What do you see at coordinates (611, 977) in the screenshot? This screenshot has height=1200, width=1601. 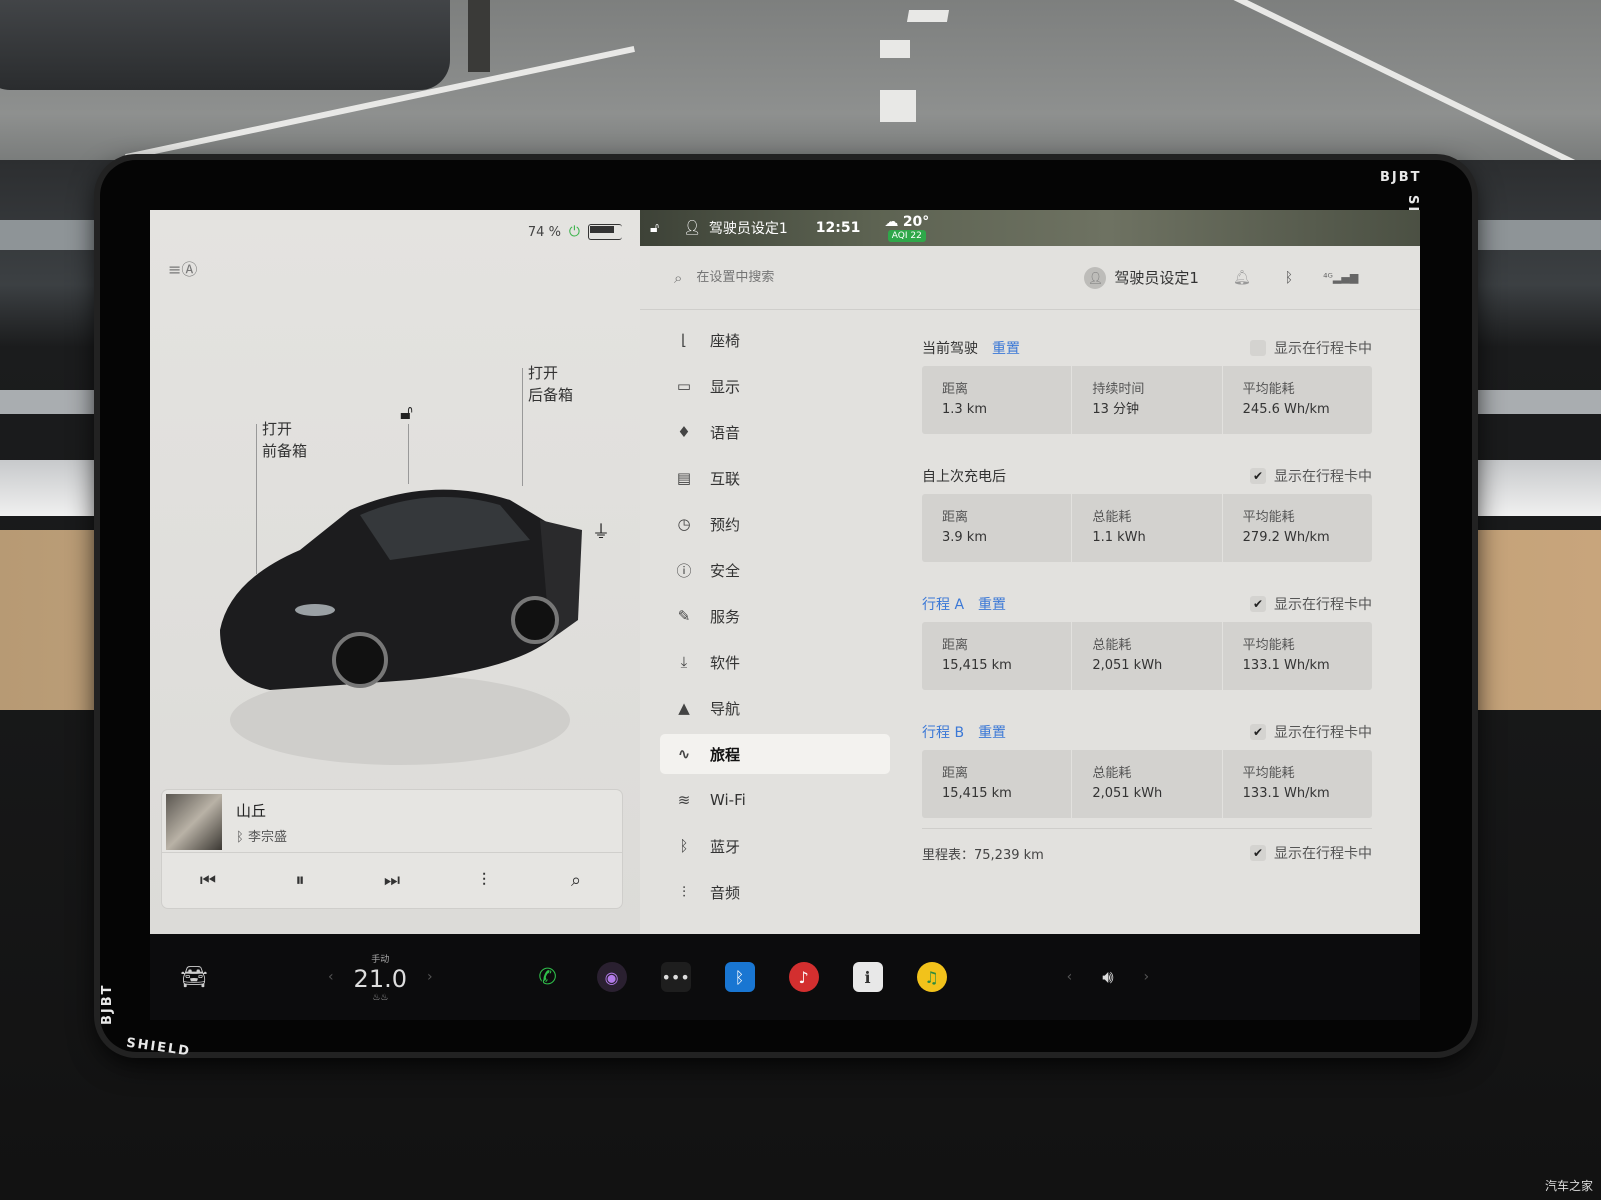 I see `camera-icon: ◉` at bounding box center [611, 977].